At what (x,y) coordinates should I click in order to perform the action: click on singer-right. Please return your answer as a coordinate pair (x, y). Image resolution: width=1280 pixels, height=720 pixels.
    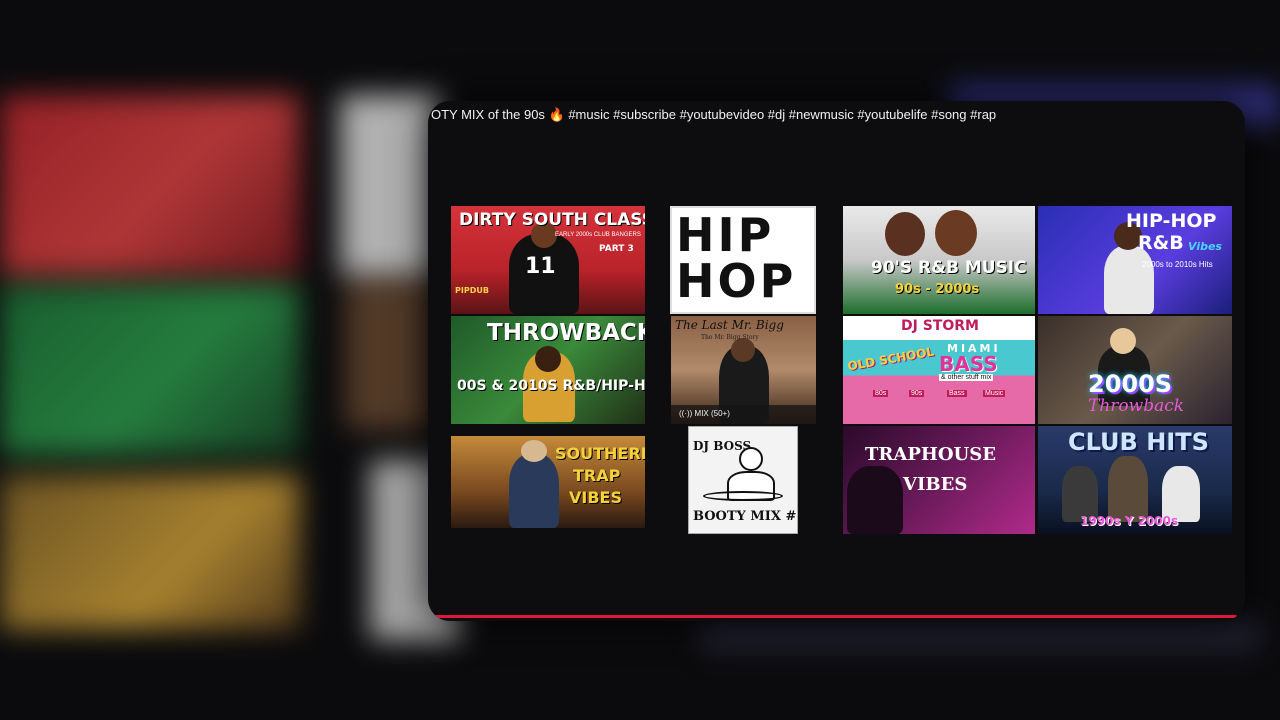
    Looking at the image, I should click on (956, 233).